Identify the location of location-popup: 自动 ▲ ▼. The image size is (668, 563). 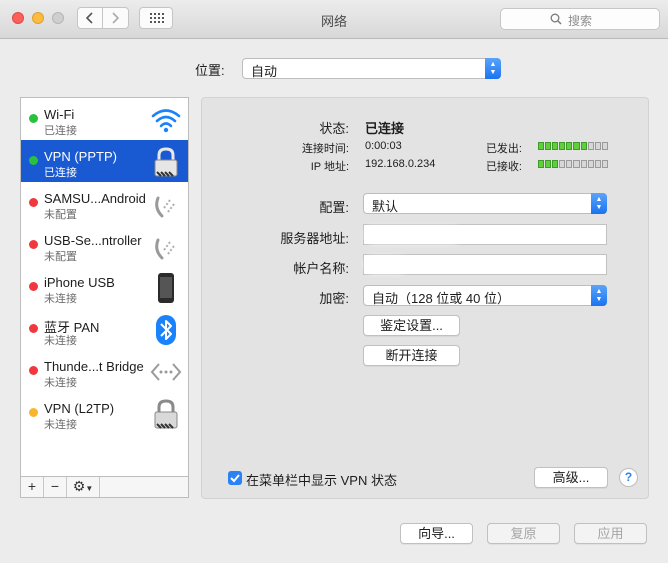
(371, 68).